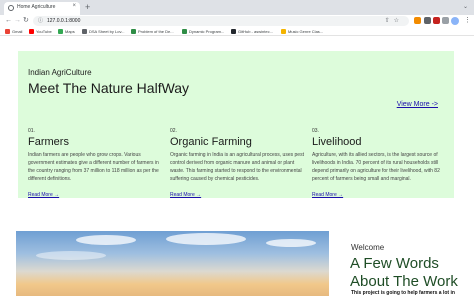  I want to click on welcome-label: Welcome, so click(368, 247).